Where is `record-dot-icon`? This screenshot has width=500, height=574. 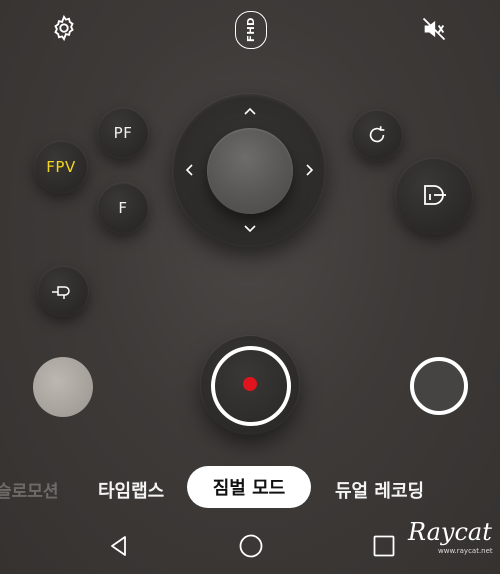 record-dot-icon is located at coordinates (250, 384).